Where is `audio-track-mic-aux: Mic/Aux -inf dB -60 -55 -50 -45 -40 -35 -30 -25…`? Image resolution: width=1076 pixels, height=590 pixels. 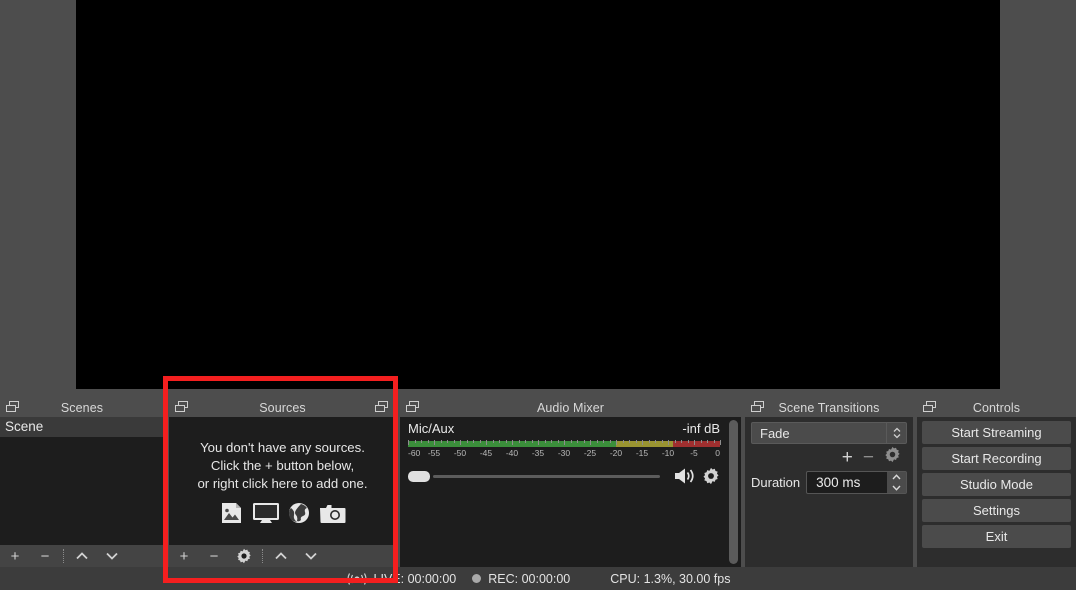 audio-track-mic-aux: Mic/Aux -inf dB -60 -55 -50 -45 -40 -35 -30 -25… is located at coordinates (564, 451).